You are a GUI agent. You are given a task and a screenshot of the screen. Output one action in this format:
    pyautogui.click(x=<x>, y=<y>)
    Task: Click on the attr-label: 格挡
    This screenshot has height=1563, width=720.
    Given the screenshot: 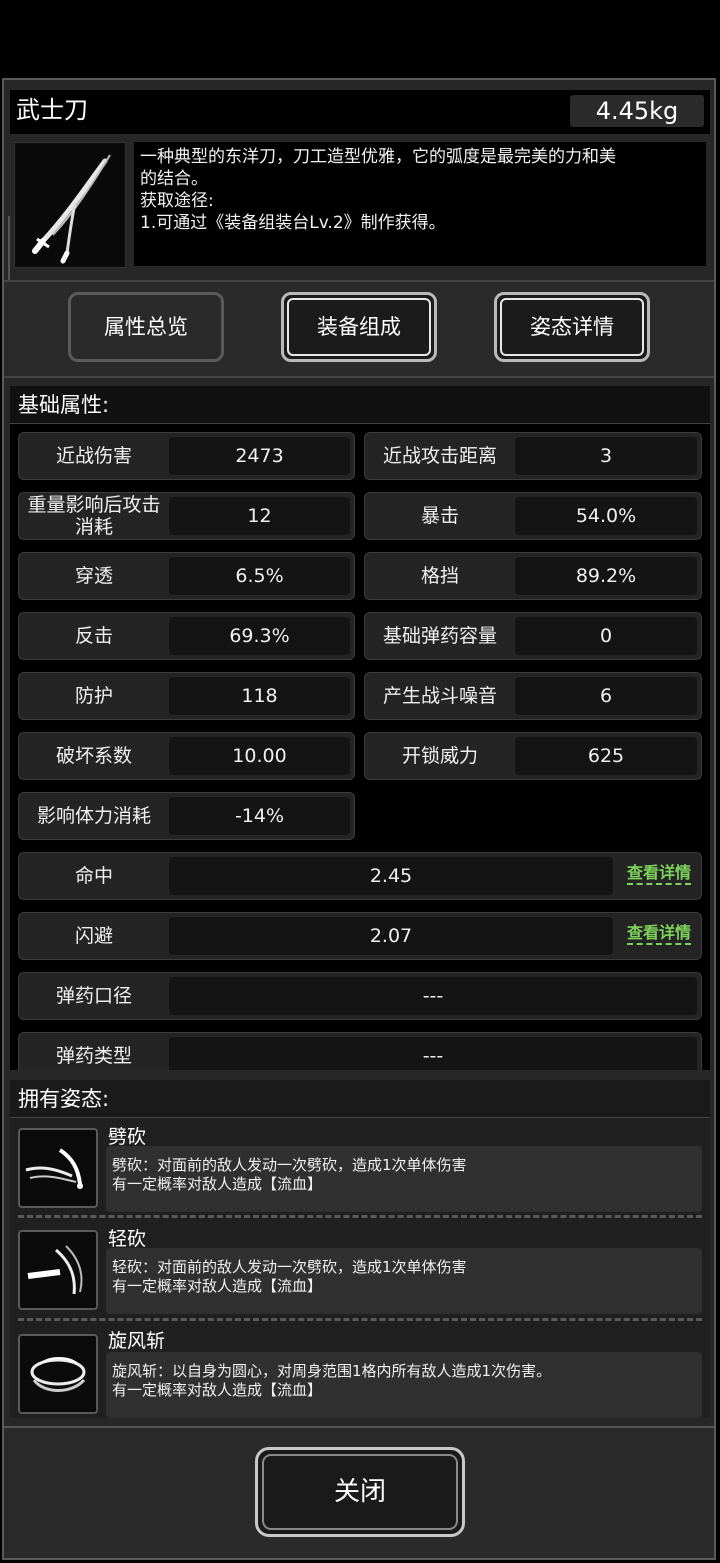 What is the action you would take?
    pyautogui.click(x=439, y=576)
    